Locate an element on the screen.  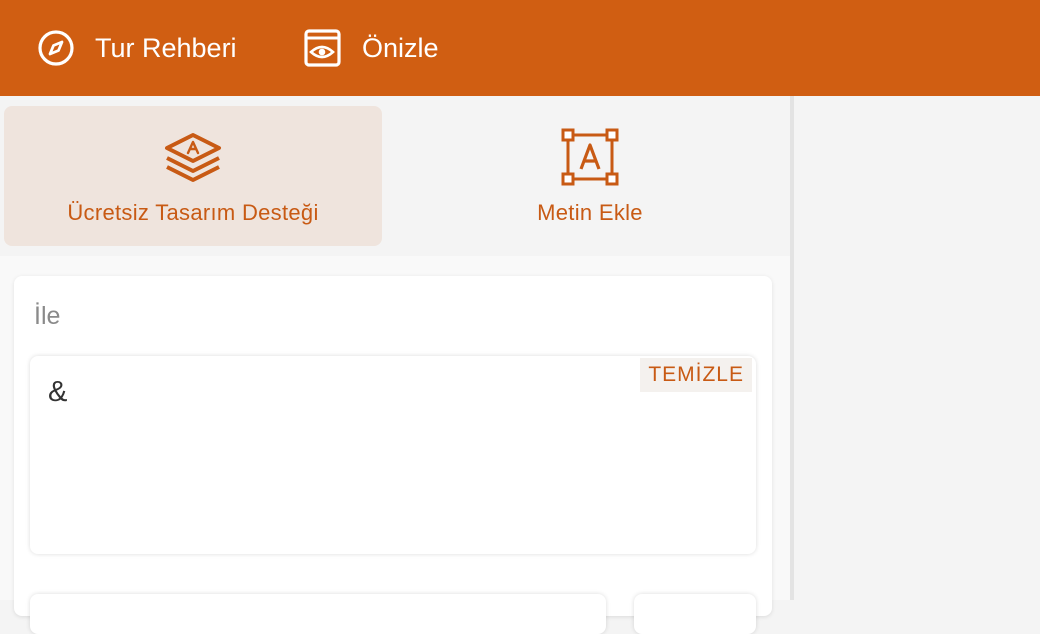
text-box-icon is located at coordinates (590, 157).